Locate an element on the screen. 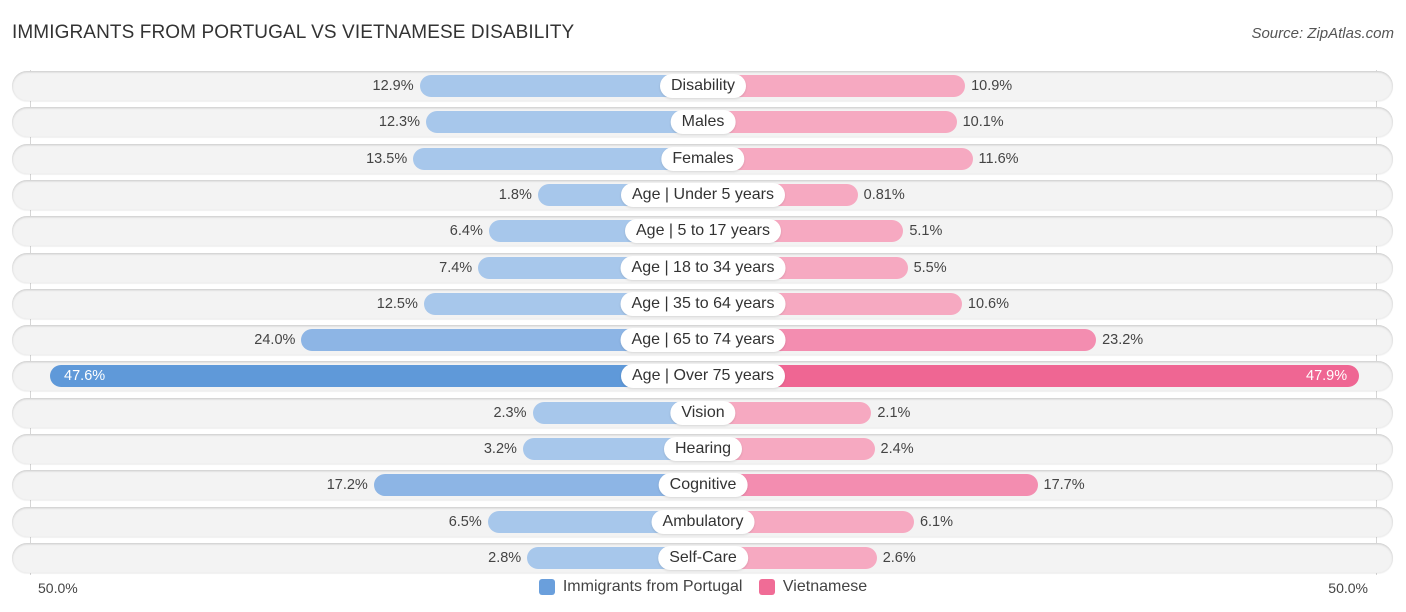  value-label-vietnamese: 0.81% is located at coordinates (884, 194).